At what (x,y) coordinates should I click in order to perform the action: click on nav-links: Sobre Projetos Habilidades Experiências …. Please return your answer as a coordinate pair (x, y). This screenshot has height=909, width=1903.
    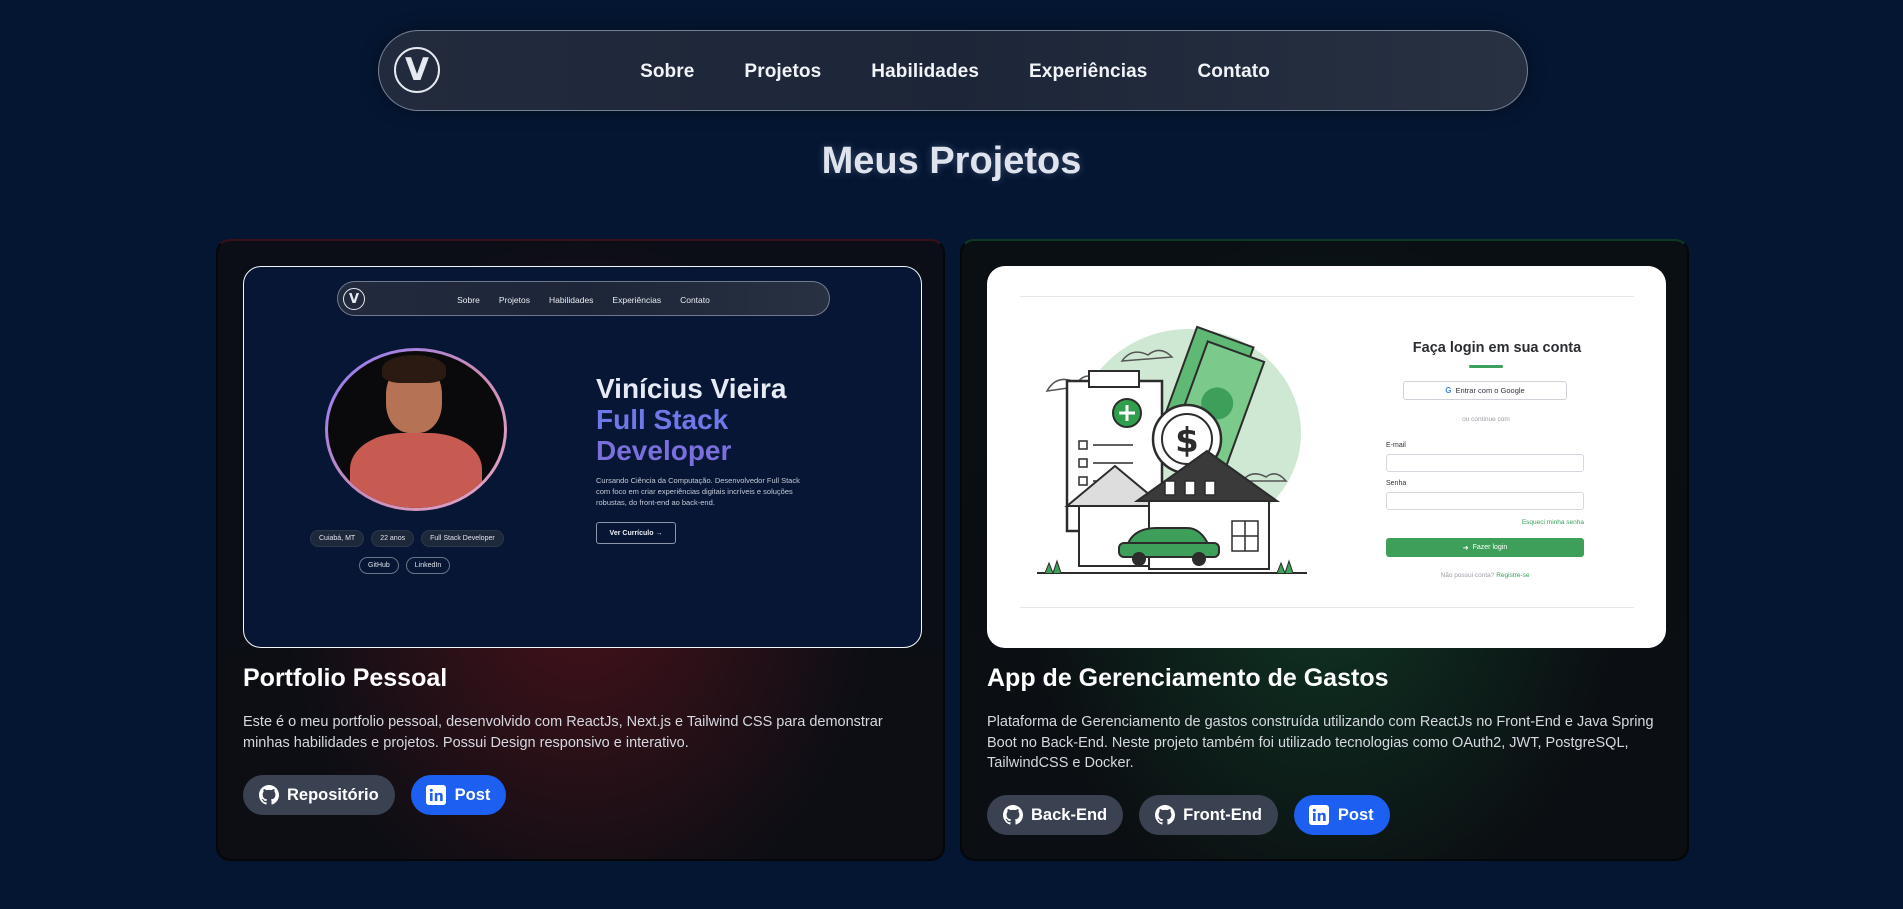
    Looking at the image, I should click on (953, 71).